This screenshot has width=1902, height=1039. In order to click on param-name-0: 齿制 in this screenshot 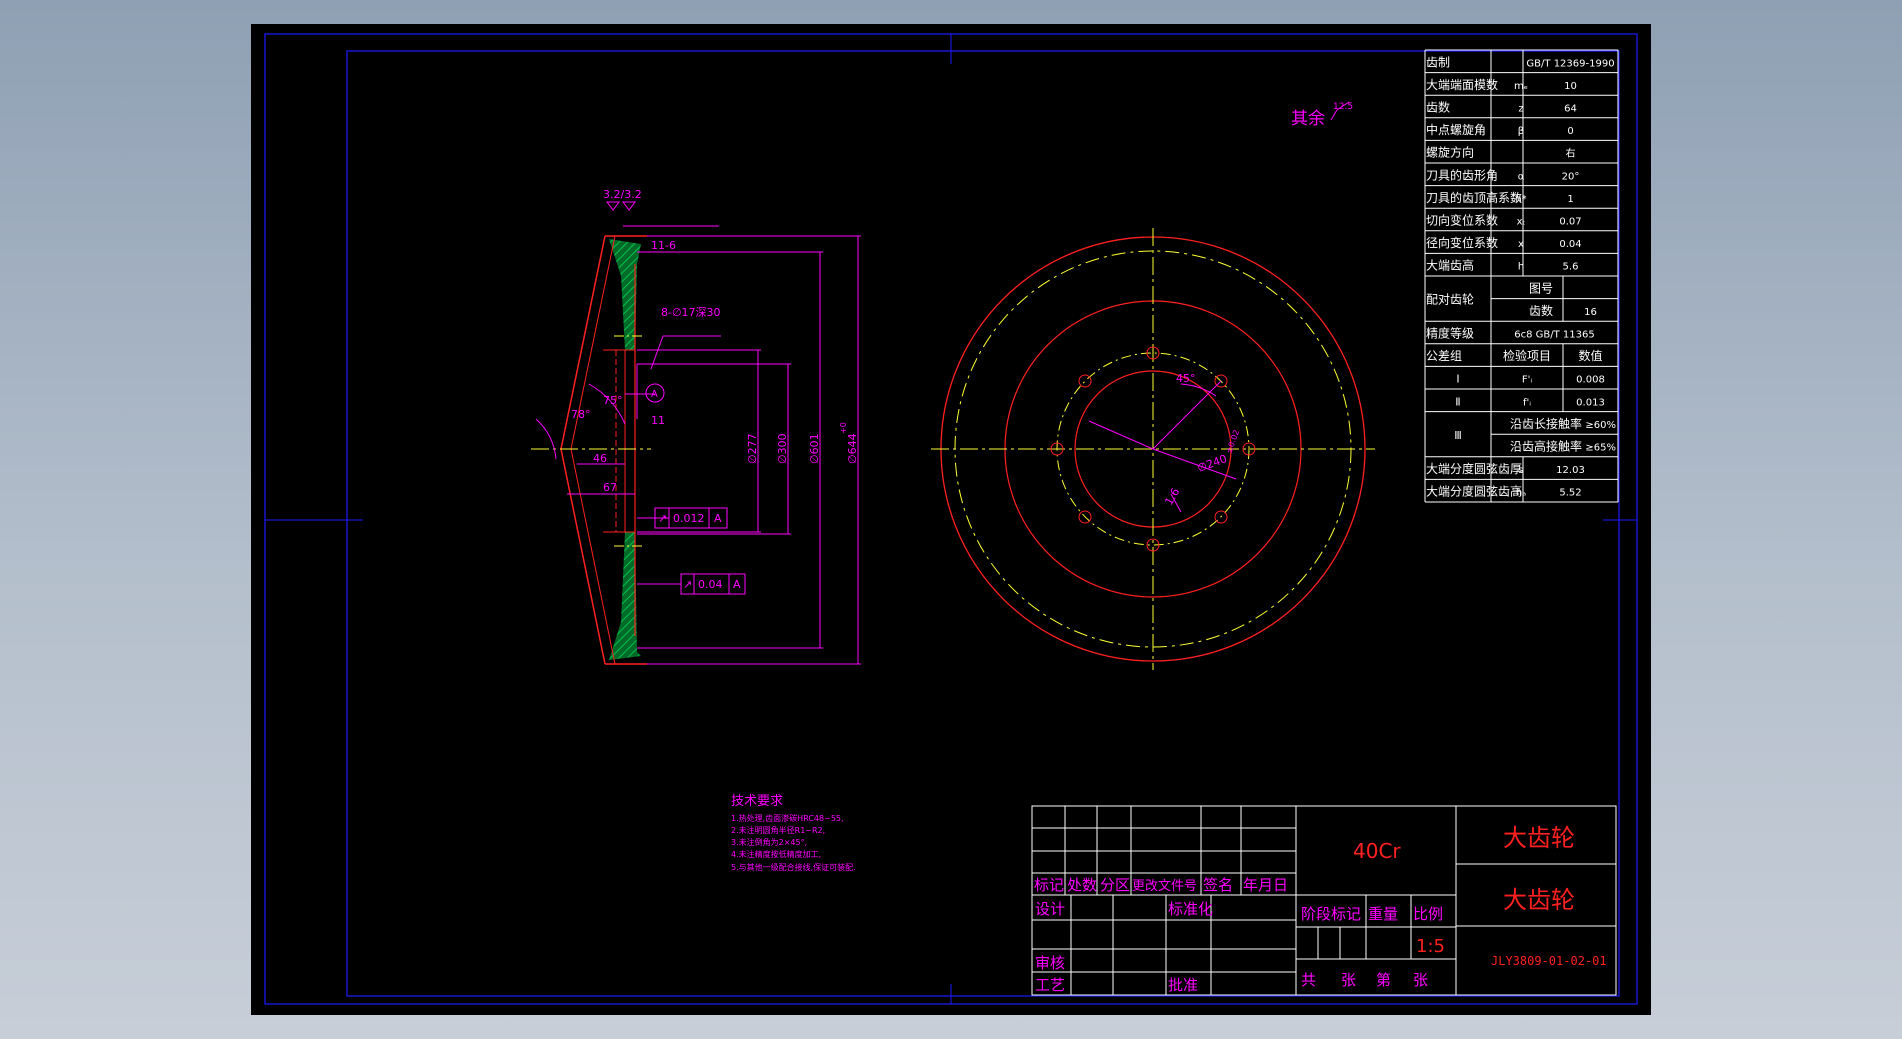, I will do `click(1438, 62)`.